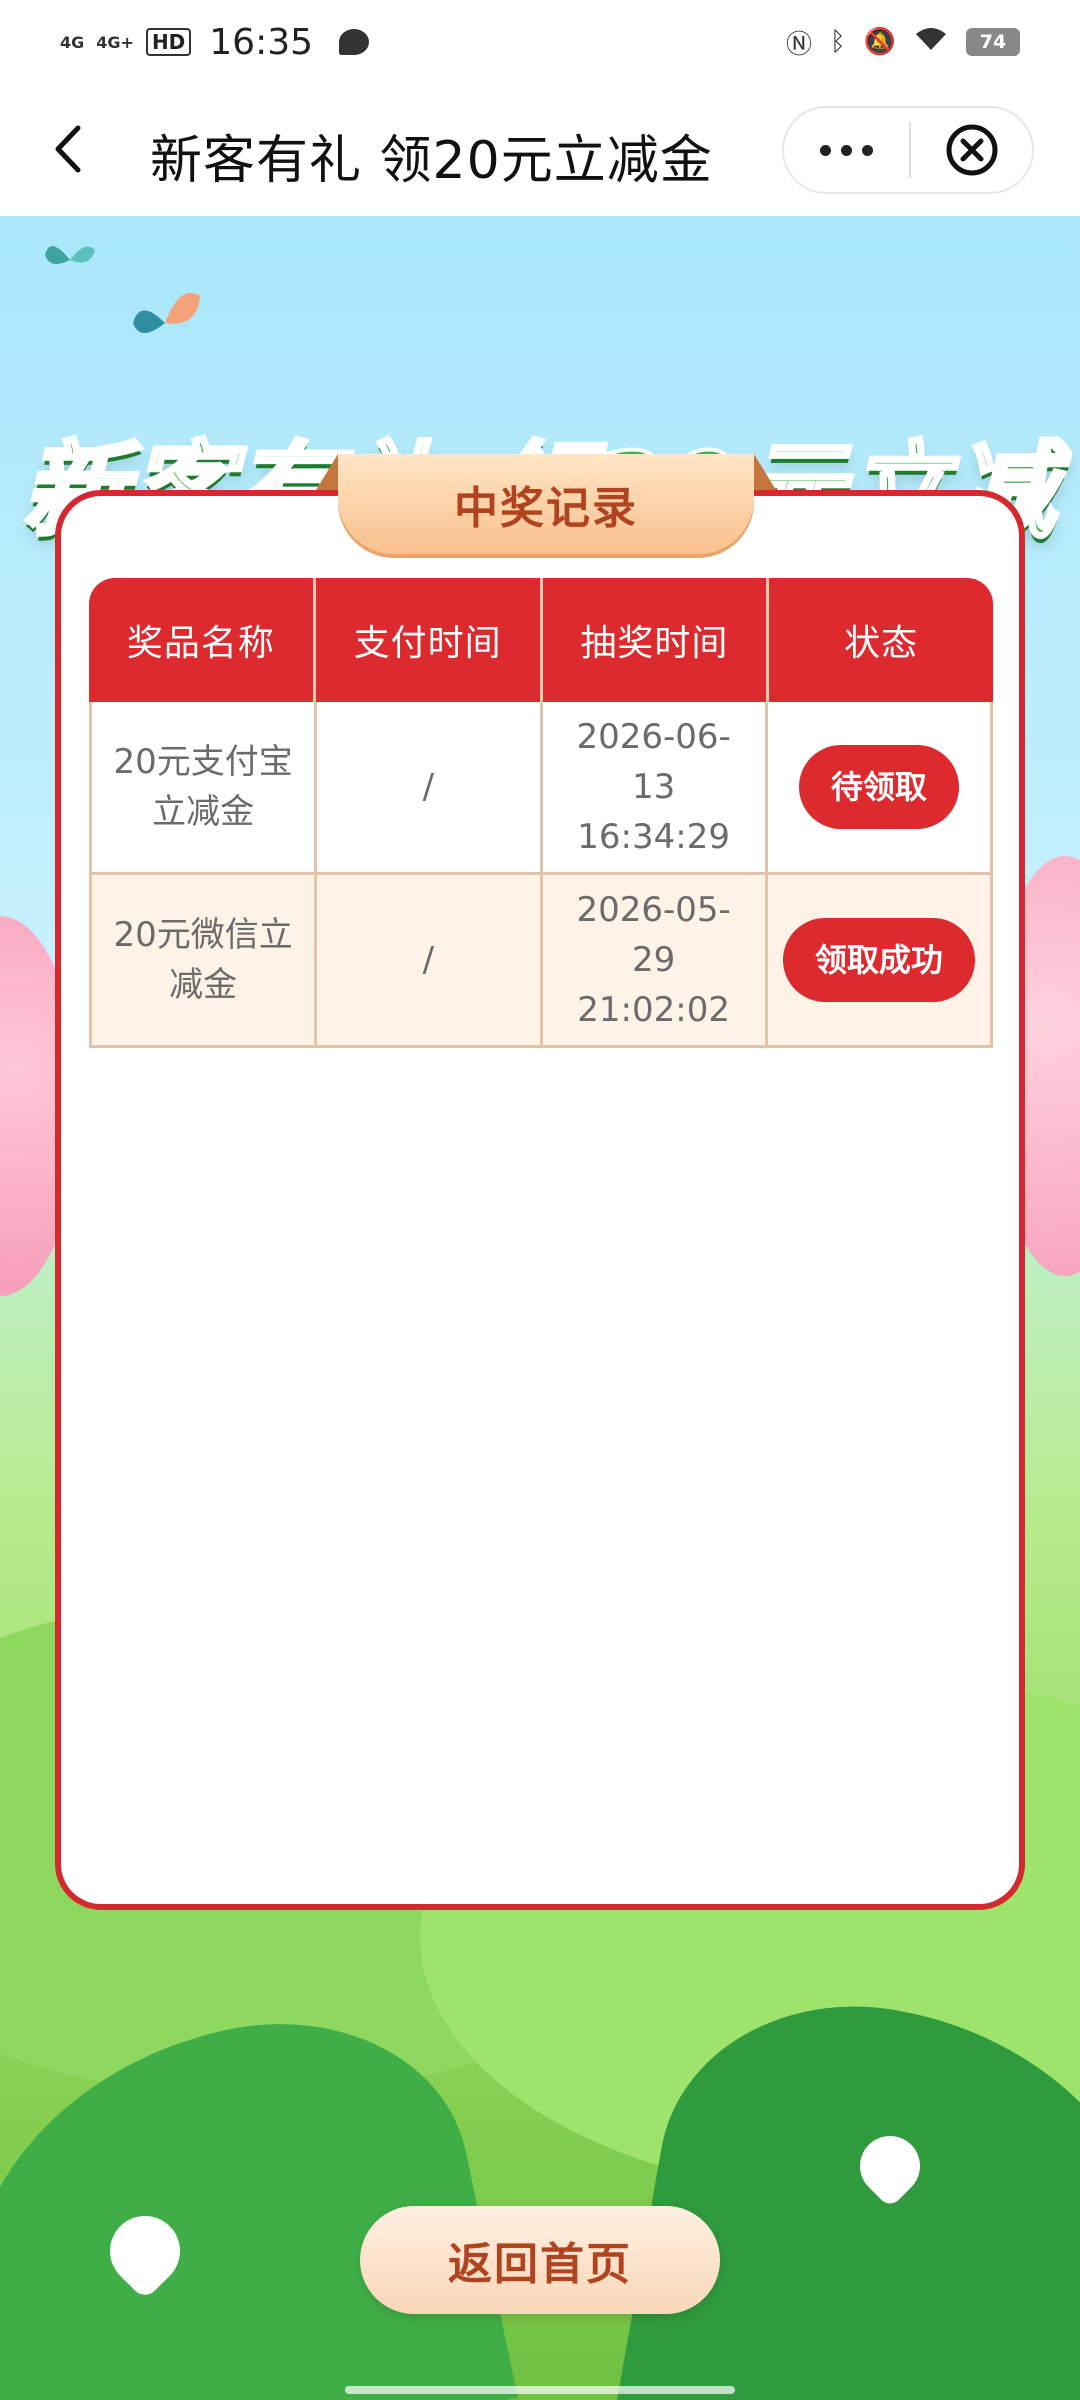  Describe the element at coordinates (881, 643) in the screenshot. I see `column-header-status: 状态` at that location.